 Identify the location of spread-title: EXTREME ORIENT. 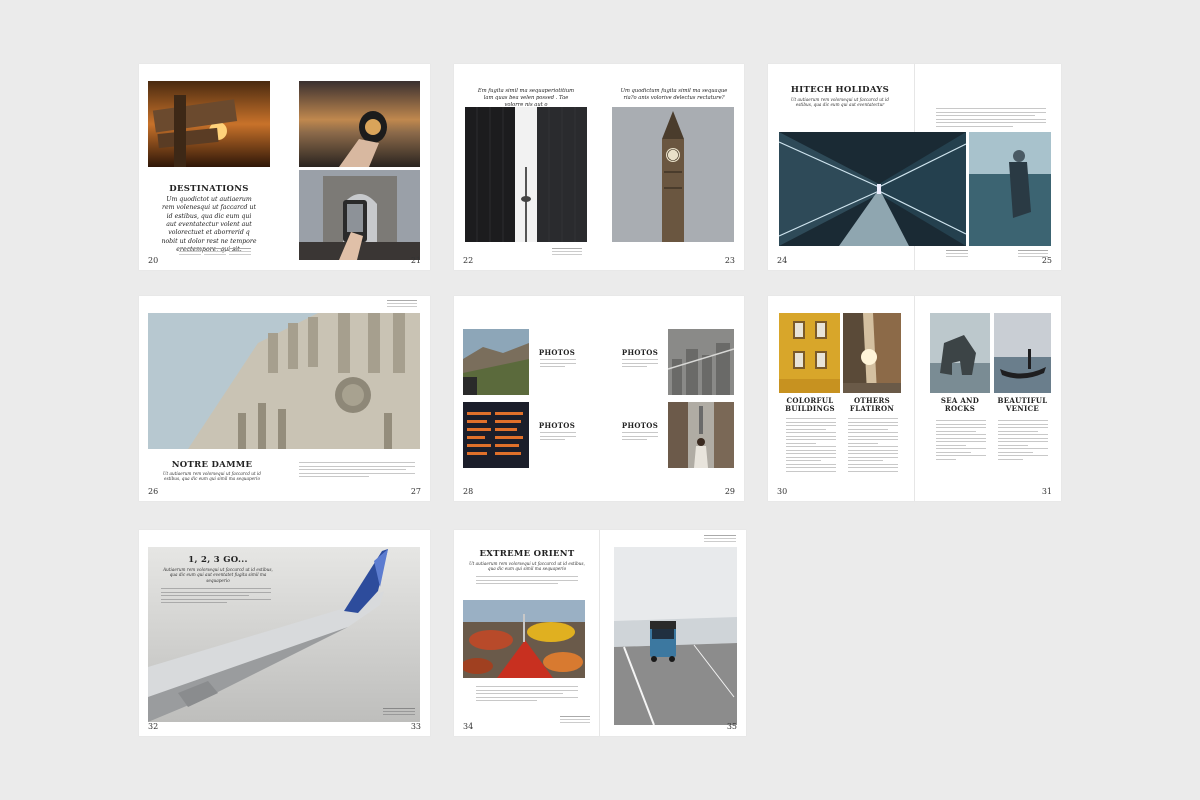
(527, 554).